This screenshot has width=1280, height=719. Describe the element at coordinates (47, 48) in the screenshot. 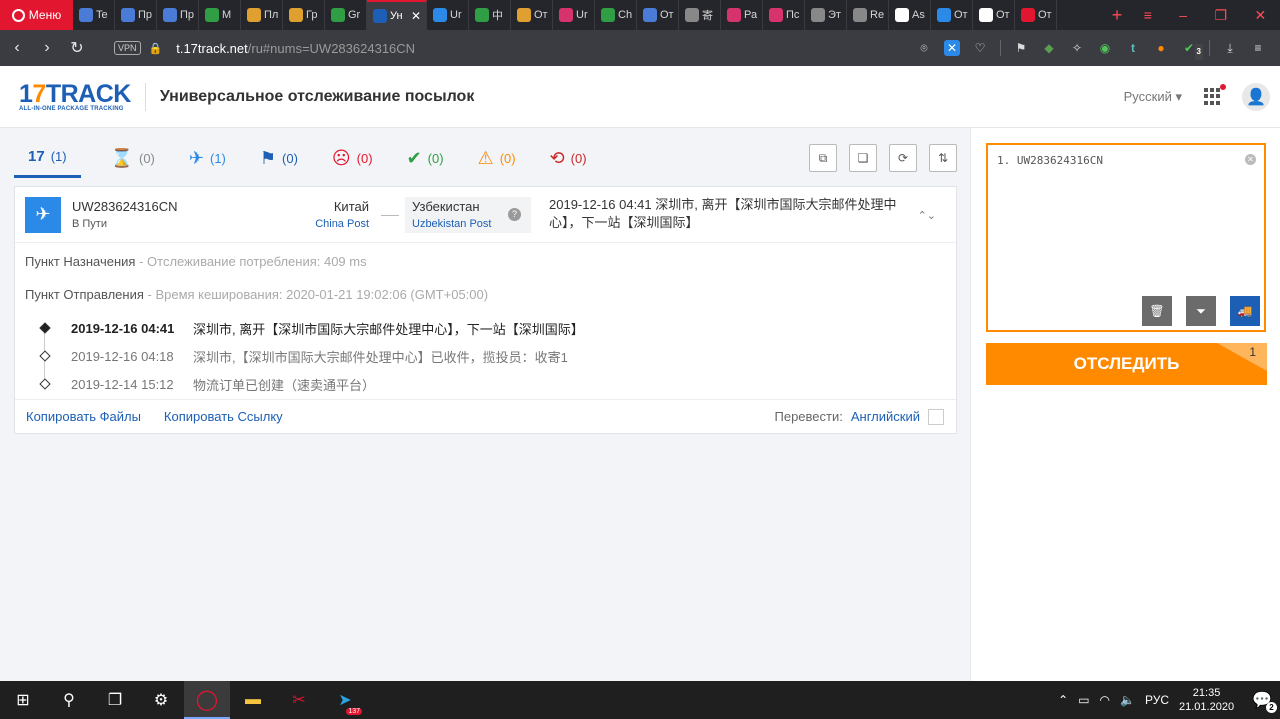

I see `forward-icon: ›` at that location.